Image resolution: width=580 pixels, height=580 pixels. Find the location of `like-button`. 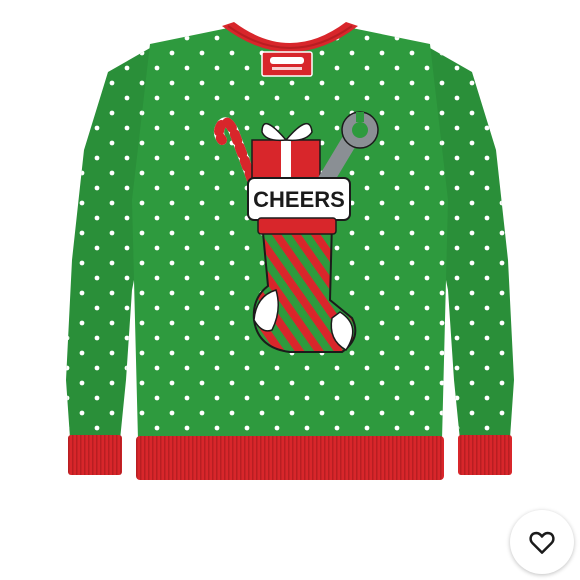

like-button is located at coordinates (542, 542).